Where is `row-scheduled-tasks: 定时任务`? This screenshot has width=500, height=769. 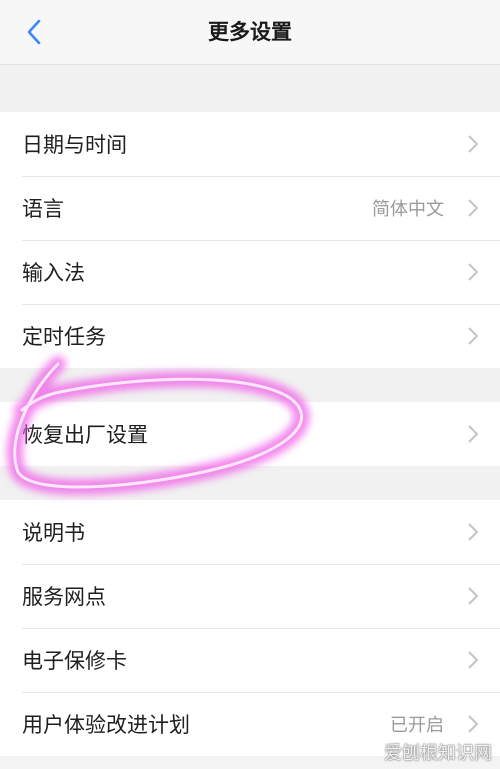 row-scheduled-tasks: 定时任务 is located at coordinates (250, 336).